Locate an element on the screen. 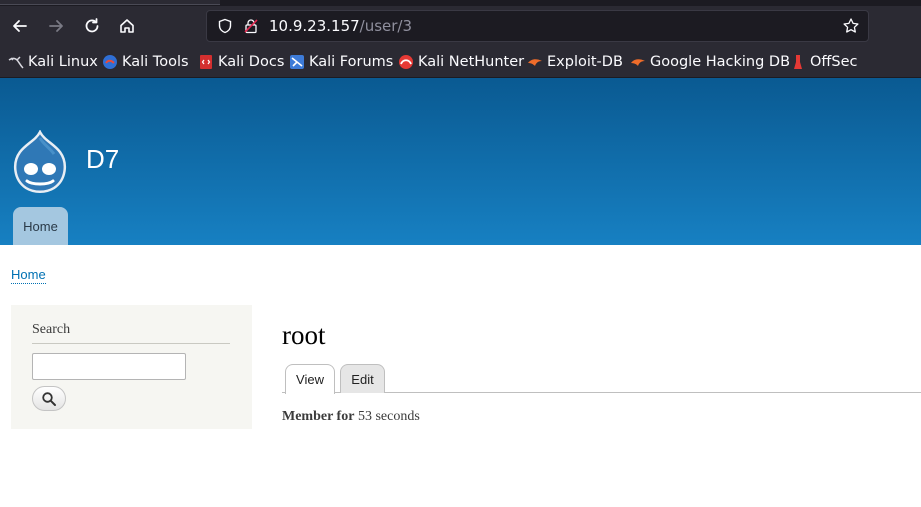 The height and width of the screenshot is (507, 921). kali-docs-icon is located at coordinates (206, 62).